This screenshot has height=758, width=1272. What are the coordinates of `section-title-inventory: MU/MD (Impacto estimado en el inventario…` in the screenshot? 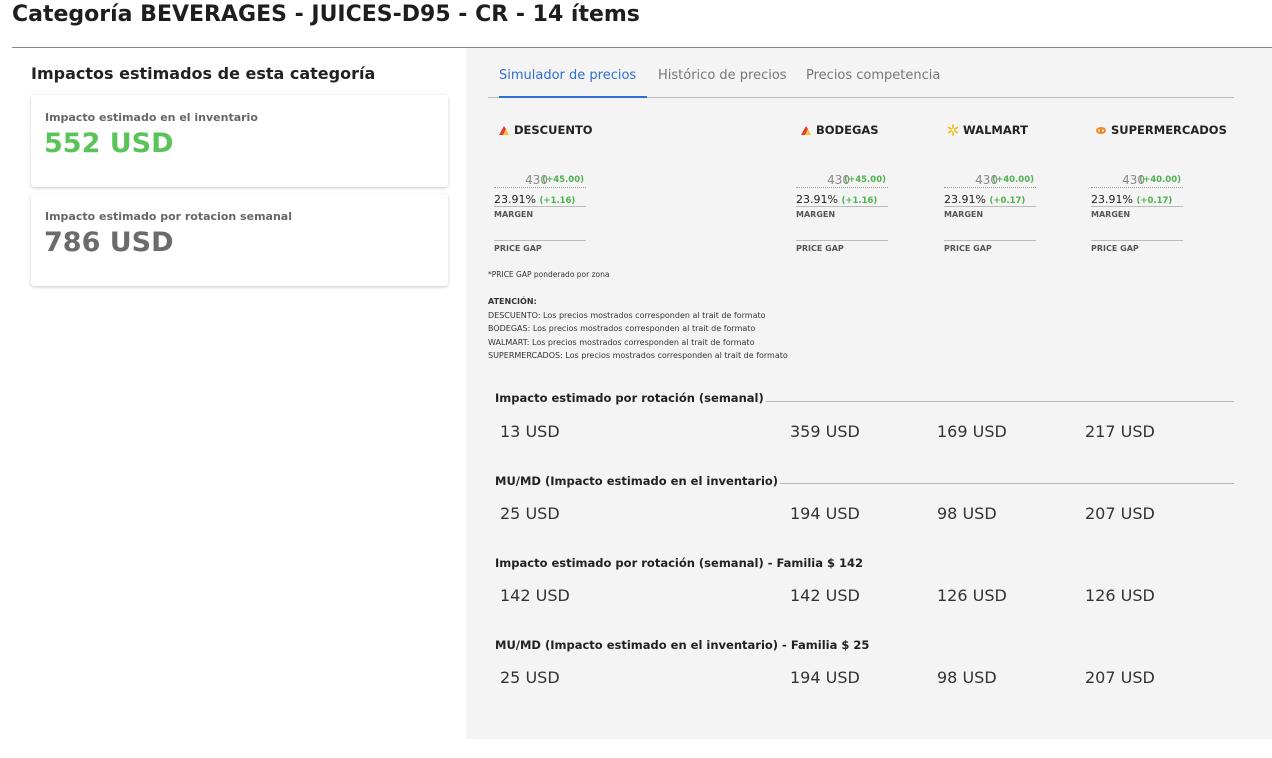 It's located at (638, 481).